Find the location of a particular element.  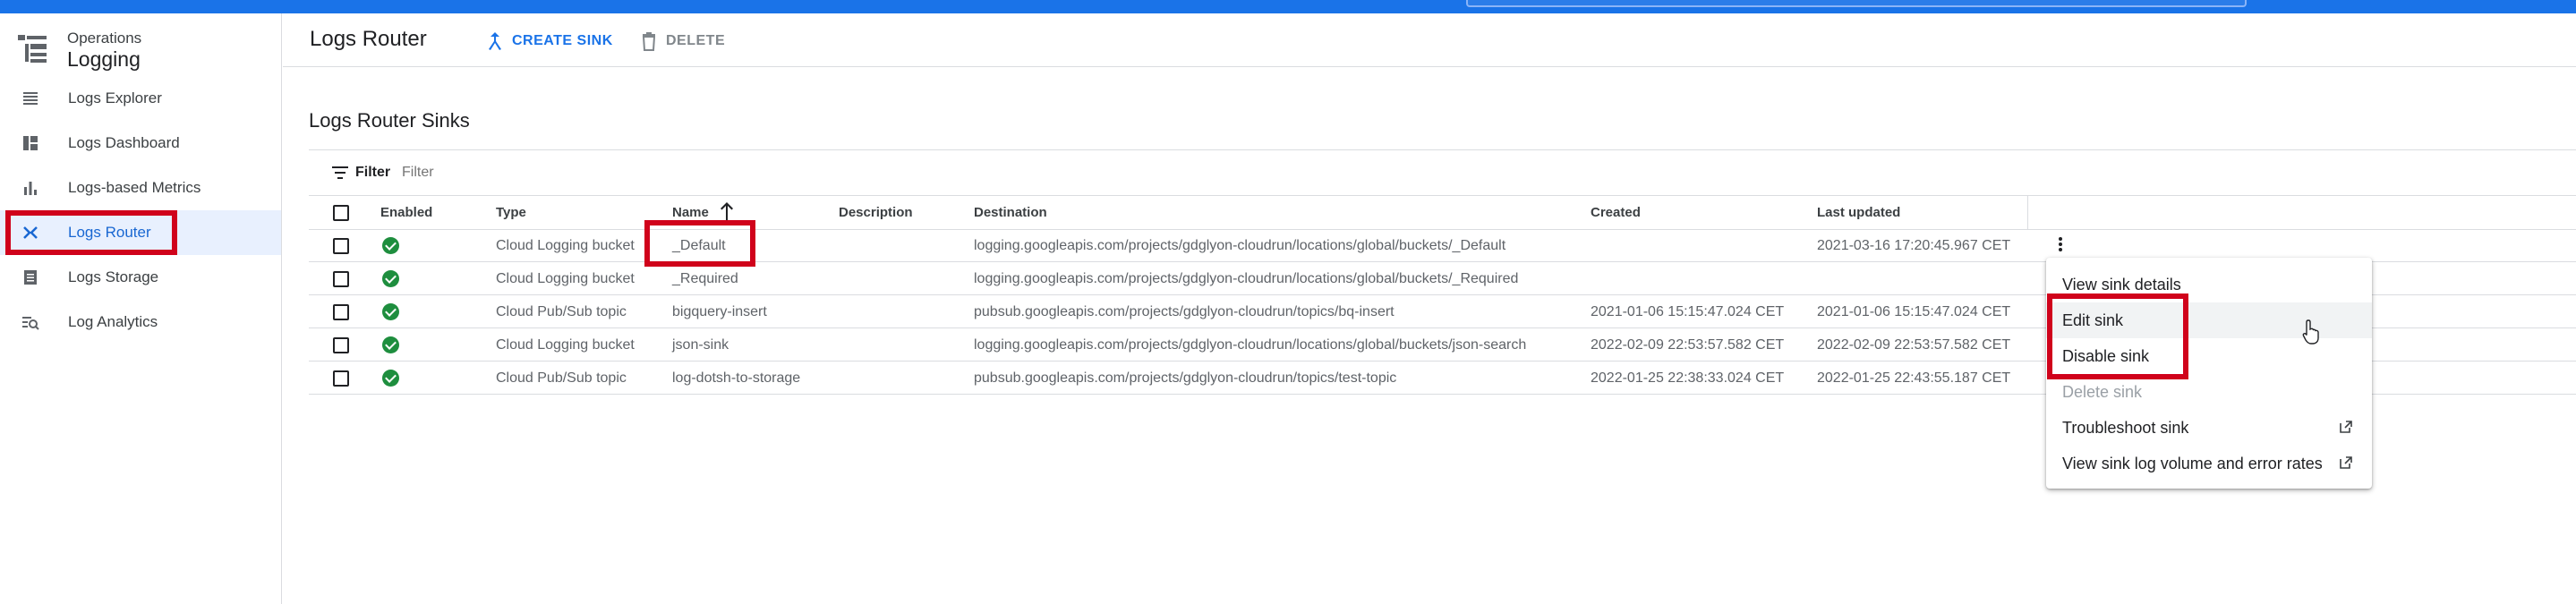

logging-product-icon is located at coordinates (32, 49).